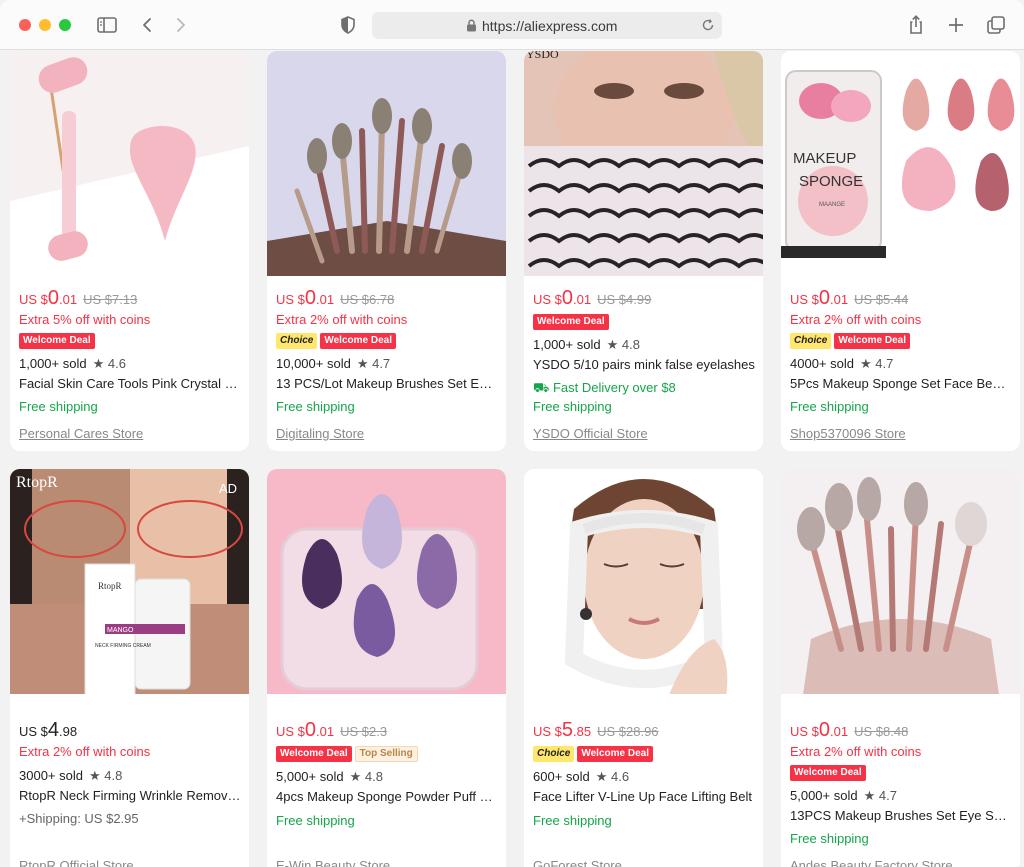  What do you see at coordinates (333, 862) in the screenshot?
I see `store-link: E-Win Beauty Store` at bounding box center [333, 862].